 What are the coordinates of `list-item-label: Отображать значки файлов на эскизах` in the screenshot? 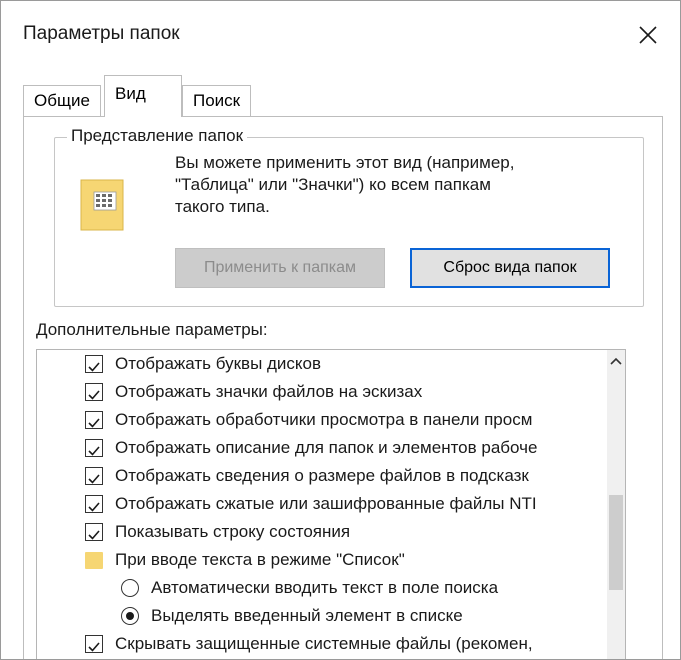 It's located at (269, 391).